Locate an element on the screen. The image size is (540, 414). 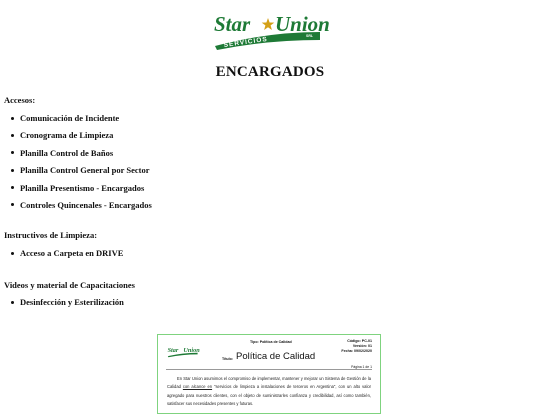
logo-sub: SERVICIOS is located at coordinates (245, 42).